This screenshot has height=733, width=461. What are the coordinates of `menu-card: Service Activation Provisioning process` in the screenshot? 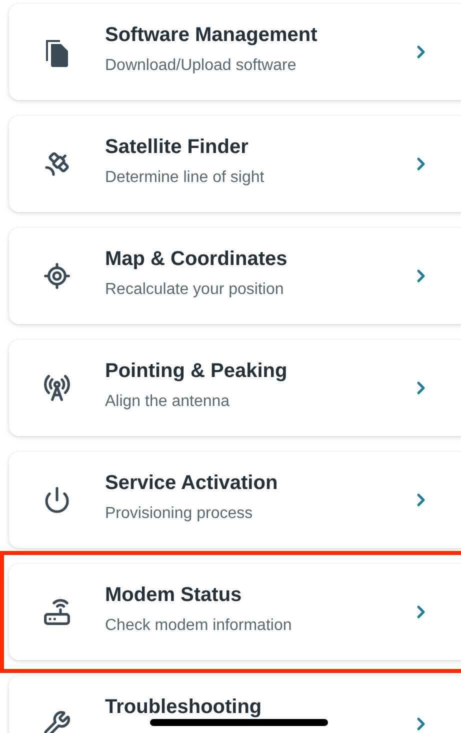 It's located at (235, 500).